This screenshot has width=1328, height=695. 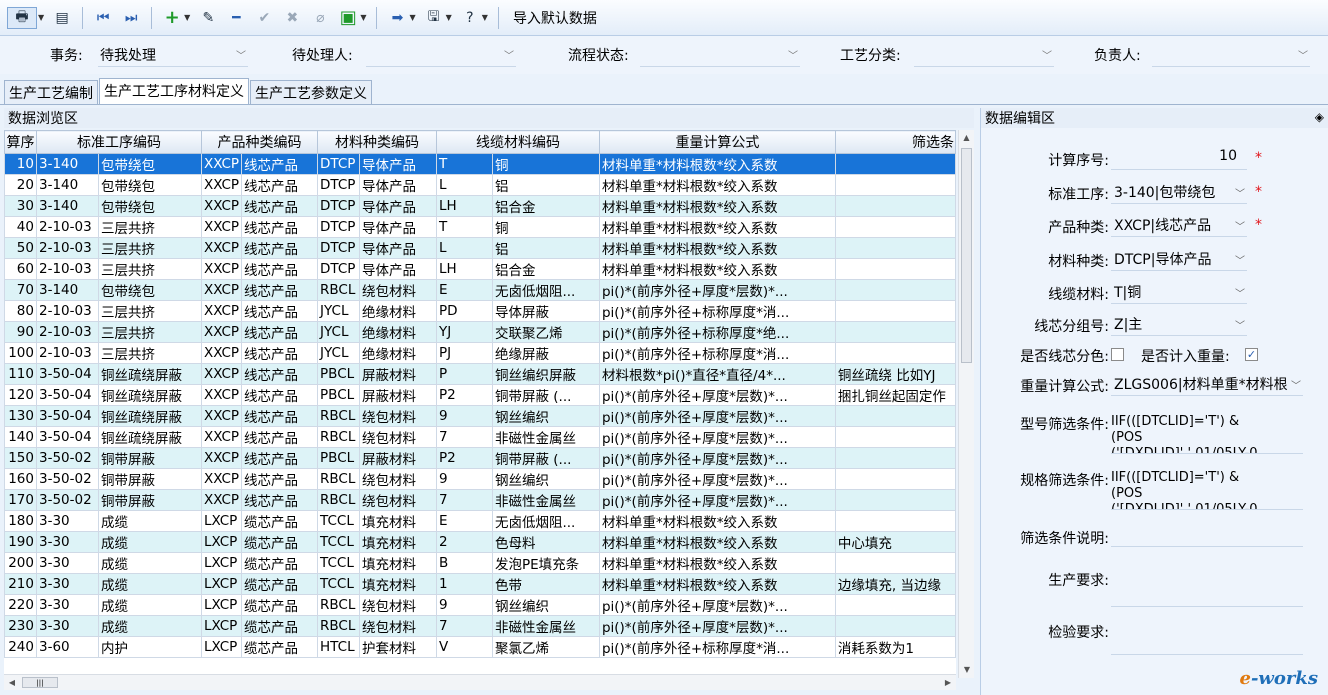 What do you see at coordinates (118, 142) in the screenshot?
I see `col-header-std-proc: 标准工序编码` at bounding box center [118, 142].